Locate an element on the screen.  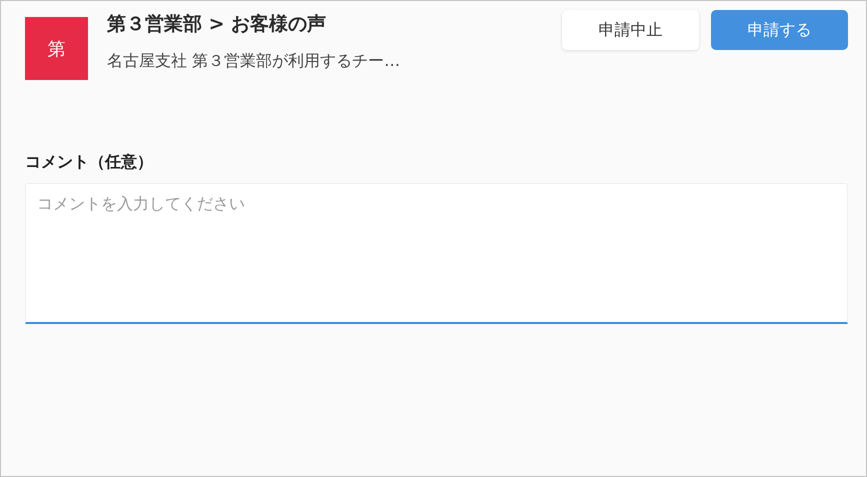
team-avatar: 第 is located at coordinates (56, 48).